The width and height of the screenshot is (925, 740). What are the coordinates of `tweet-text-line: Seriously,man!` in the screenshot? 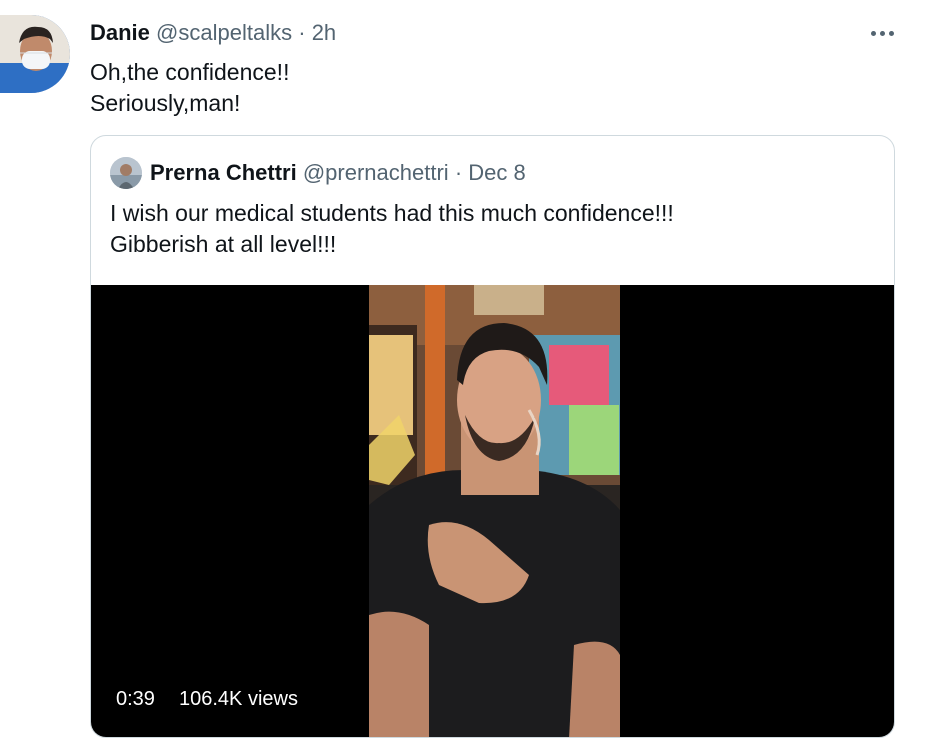 It's located at (165, 103).